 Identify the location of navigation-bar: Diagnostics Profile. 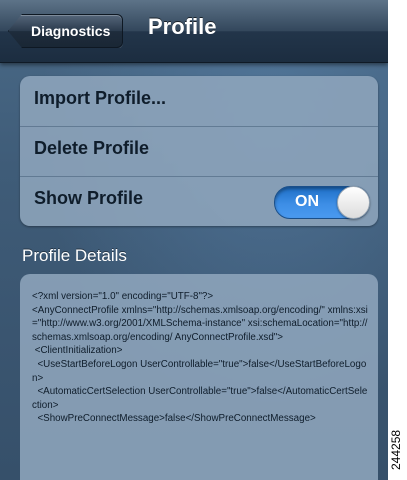
(194, 31).